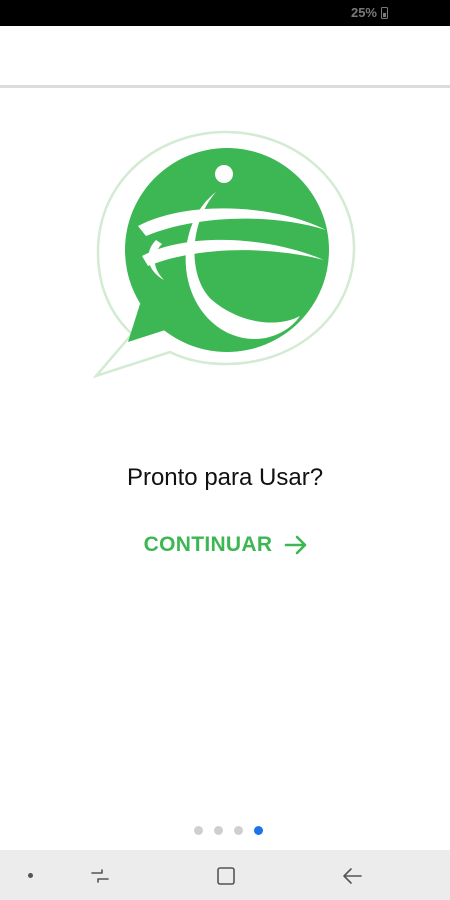  Describe the element at coordinates (352, 876) in the screenshot. I see `back-icon` at that location.